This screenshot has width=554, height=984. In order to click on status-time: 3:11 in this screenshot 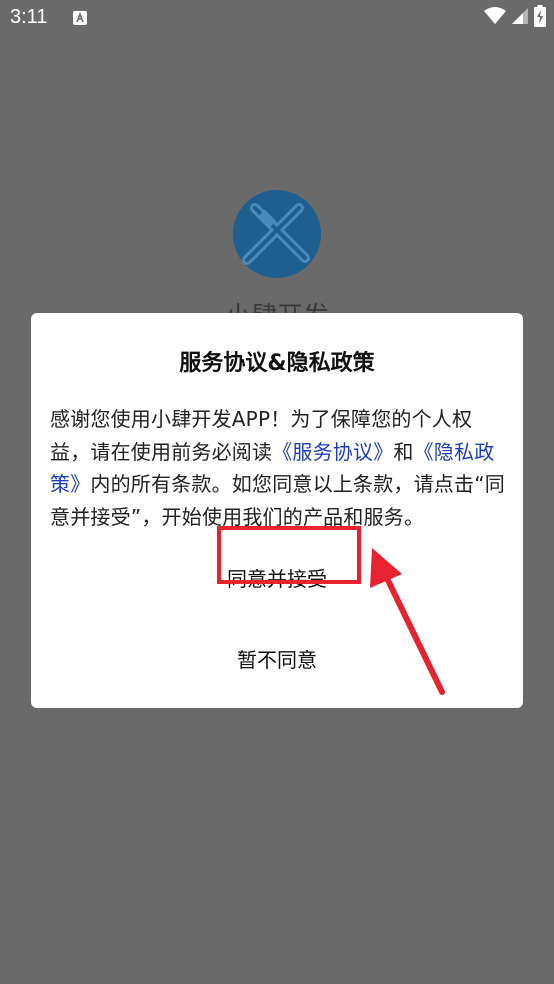, I will do `click(29, 17)`.